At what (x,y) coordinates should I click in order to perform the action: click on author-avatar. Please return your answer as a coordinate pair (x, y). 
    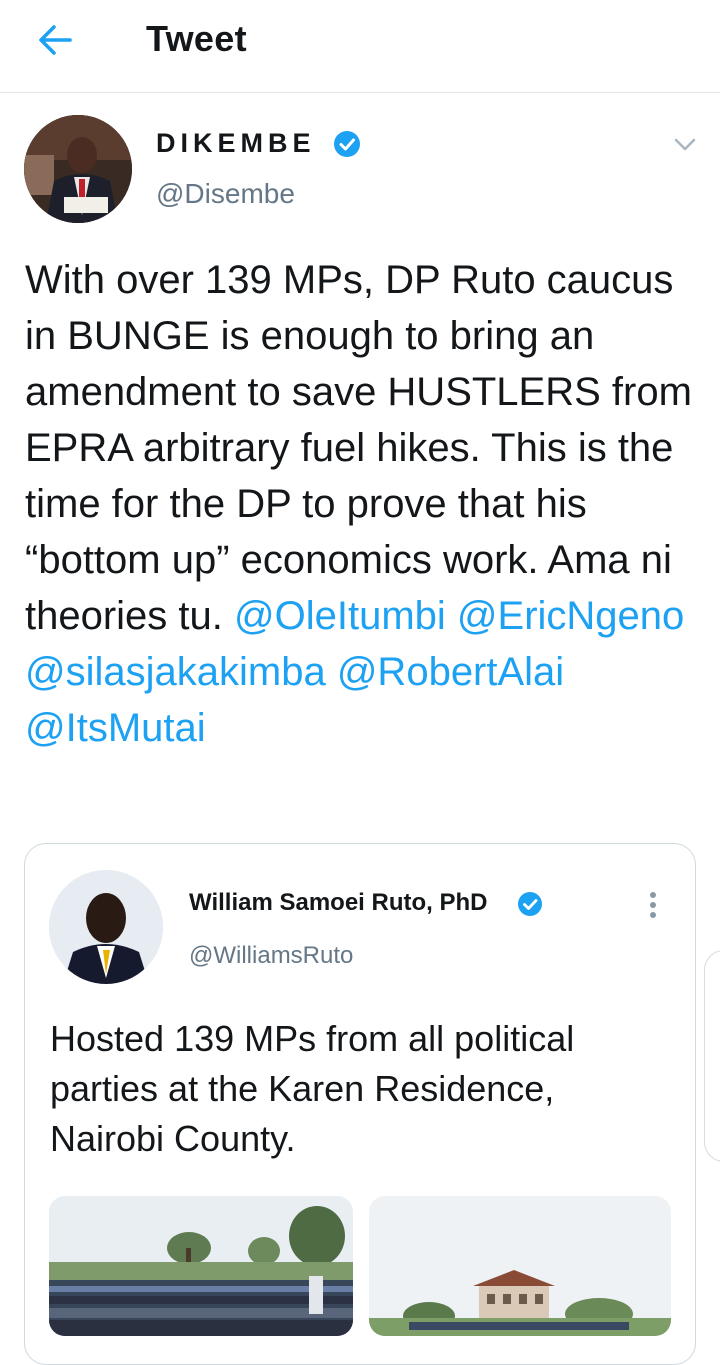
    Looking at the image, I should click on (78, 169).